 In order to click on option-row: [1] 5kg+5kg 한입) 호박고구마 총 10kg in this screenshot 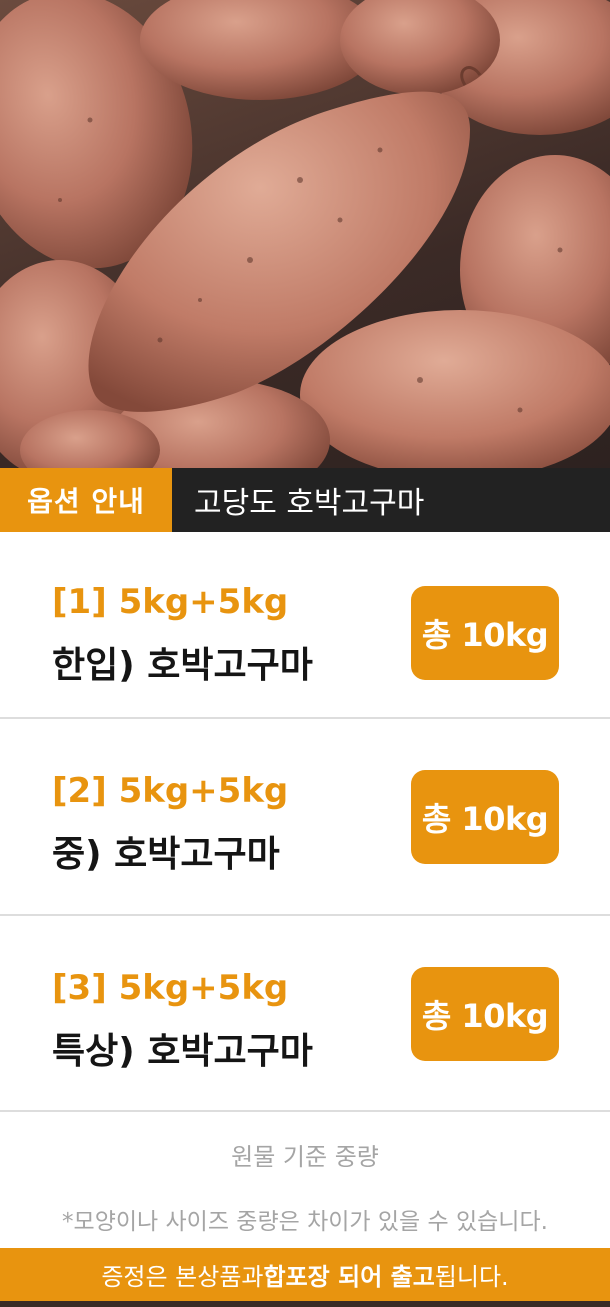, I will do `click(305, 625)`.